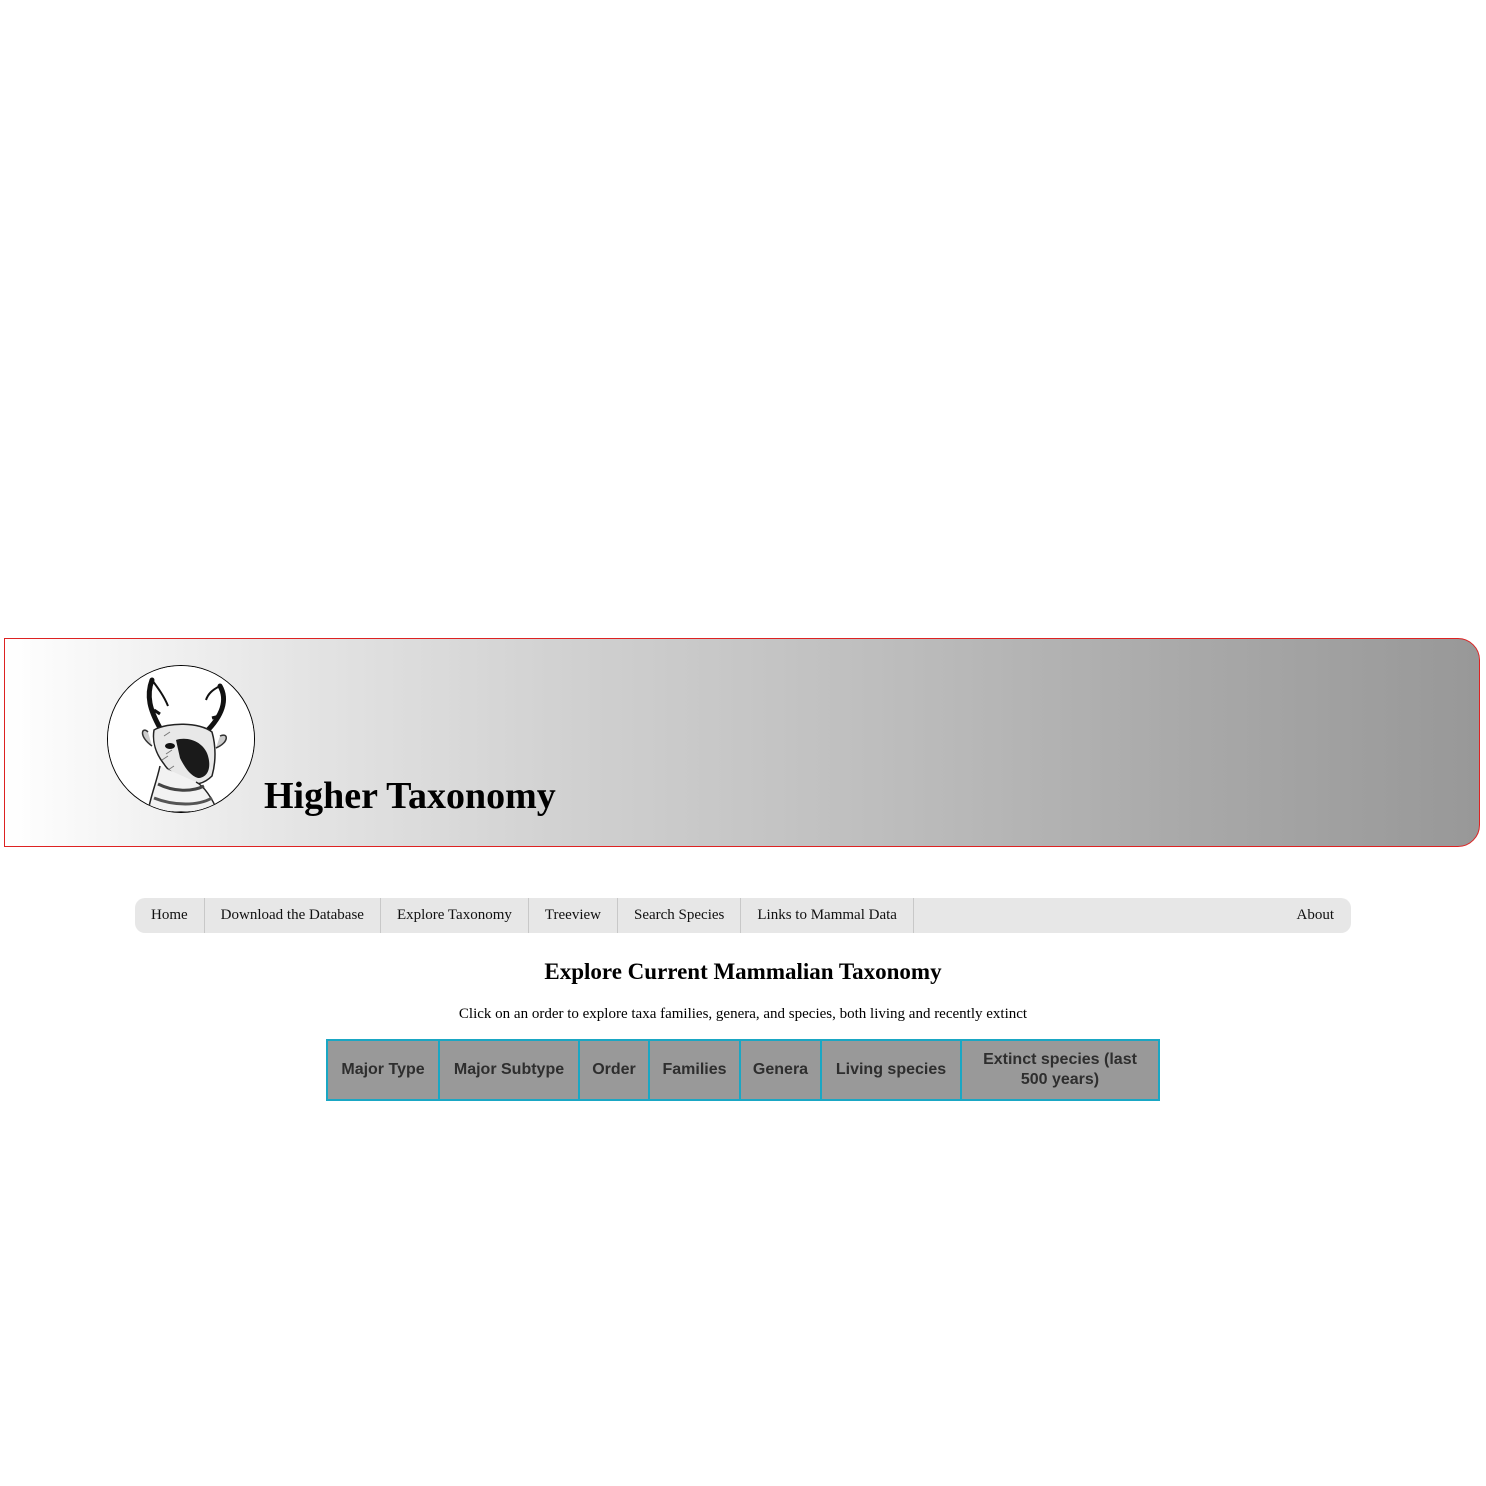 Image resolution: width=1486 pixels, height=1486 pixels. Describe the element at coordinates (743, 971) in the screenshot. I see `page-heading: Explore Current Mammalian Taxonomy` at that location.